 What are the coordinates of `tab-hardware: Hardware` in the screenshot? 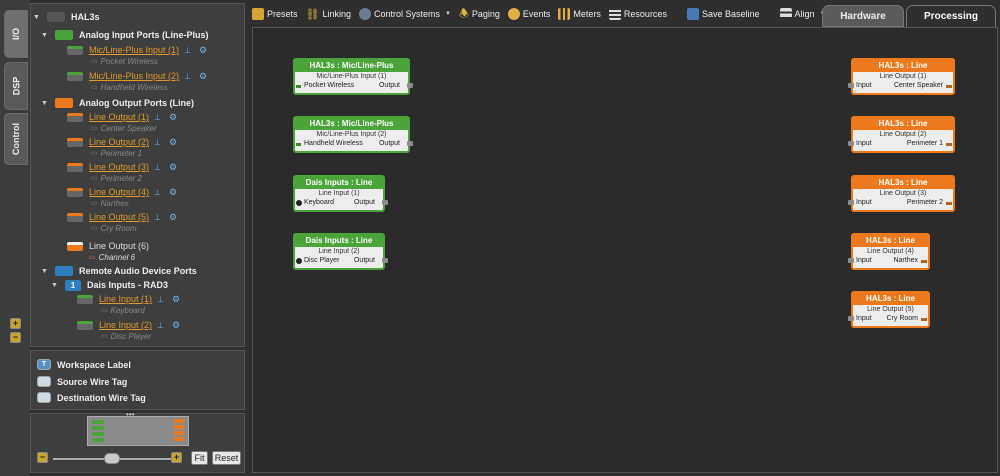 It's located at (863, 16).